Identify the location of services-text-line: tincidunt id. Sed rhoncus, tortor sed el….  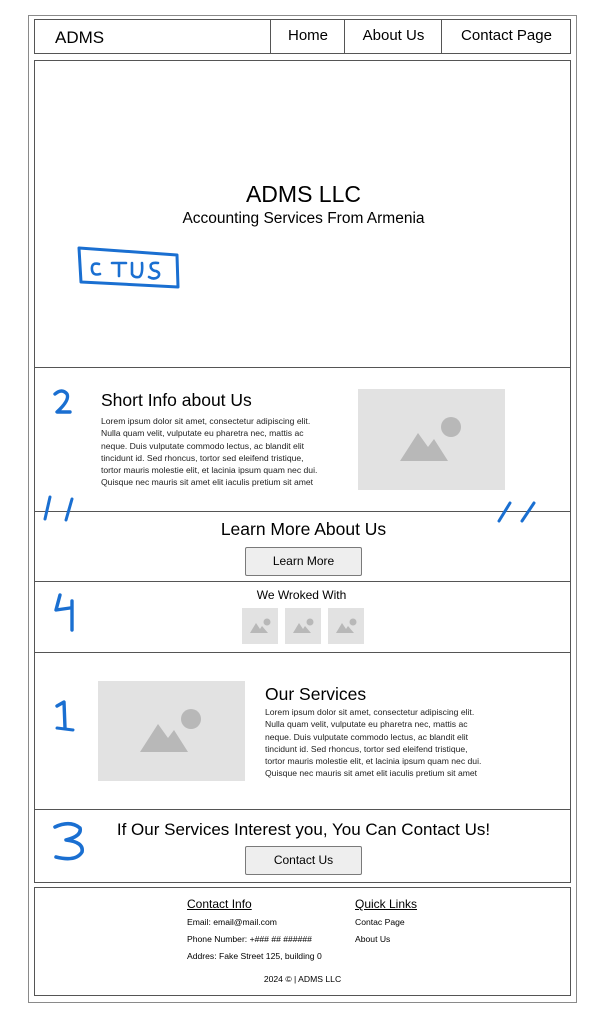
(366, 748).